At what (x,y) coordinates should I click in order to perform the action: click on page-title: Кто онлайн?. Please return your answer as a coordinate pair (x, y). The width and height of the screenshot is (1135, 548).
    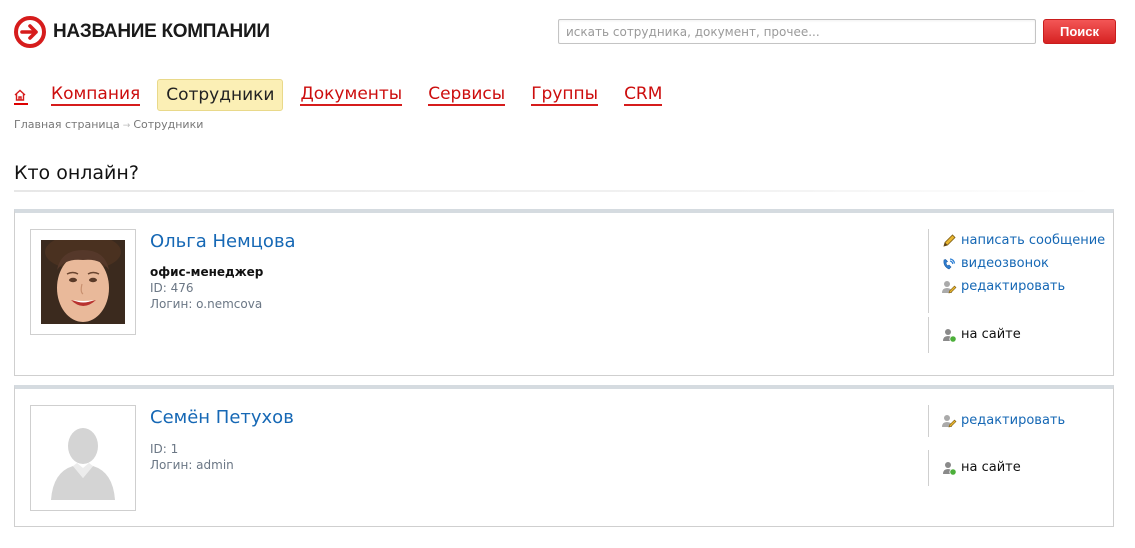
    Looking at the image, I should click on (76, 173).